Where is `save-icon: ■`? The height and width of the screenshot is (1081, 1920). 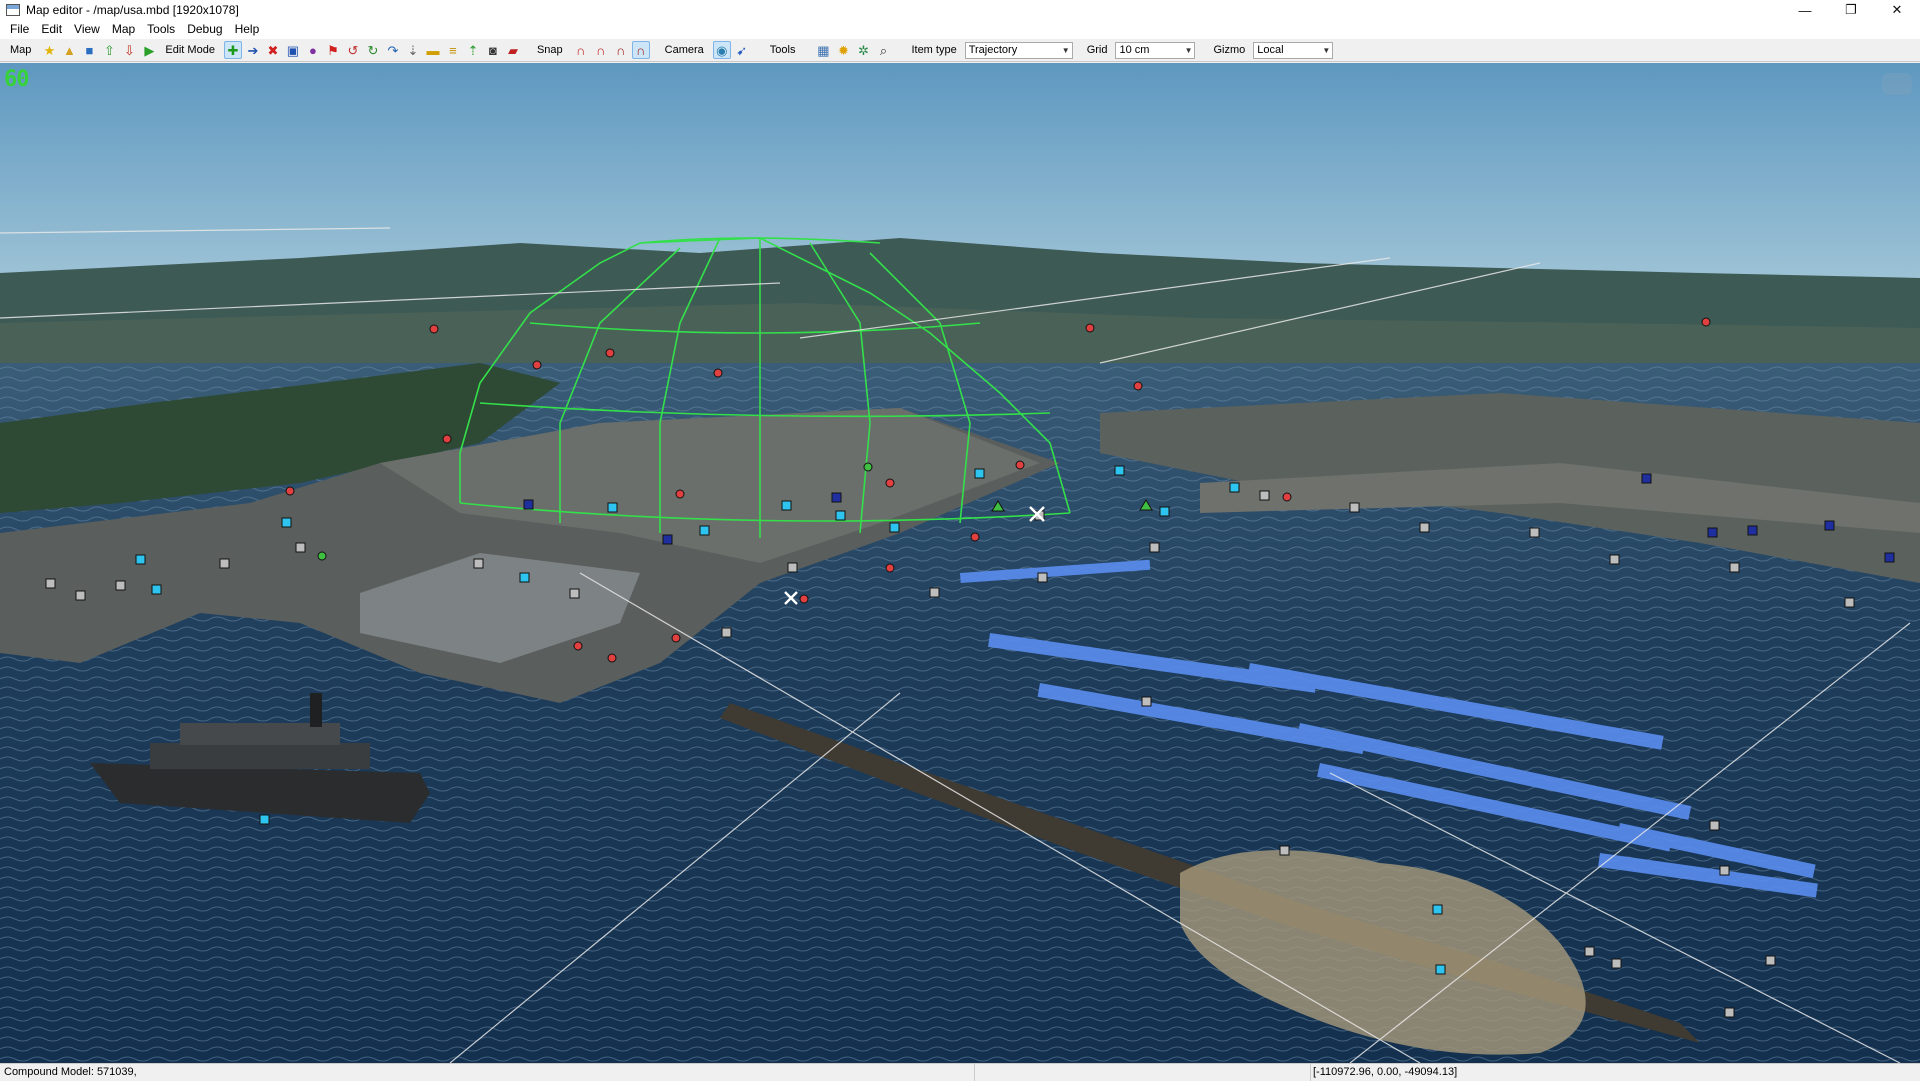 save-icon: ■ is located at coordinates (89, 50).